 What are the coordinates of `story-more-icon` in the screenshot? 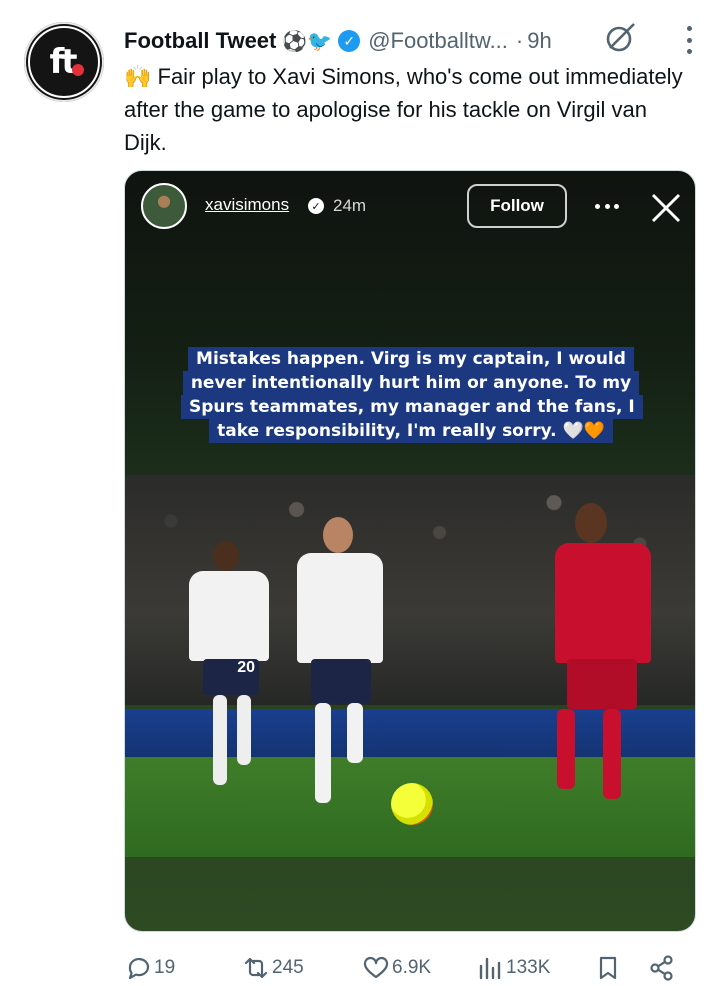 It's located at (607, 207).